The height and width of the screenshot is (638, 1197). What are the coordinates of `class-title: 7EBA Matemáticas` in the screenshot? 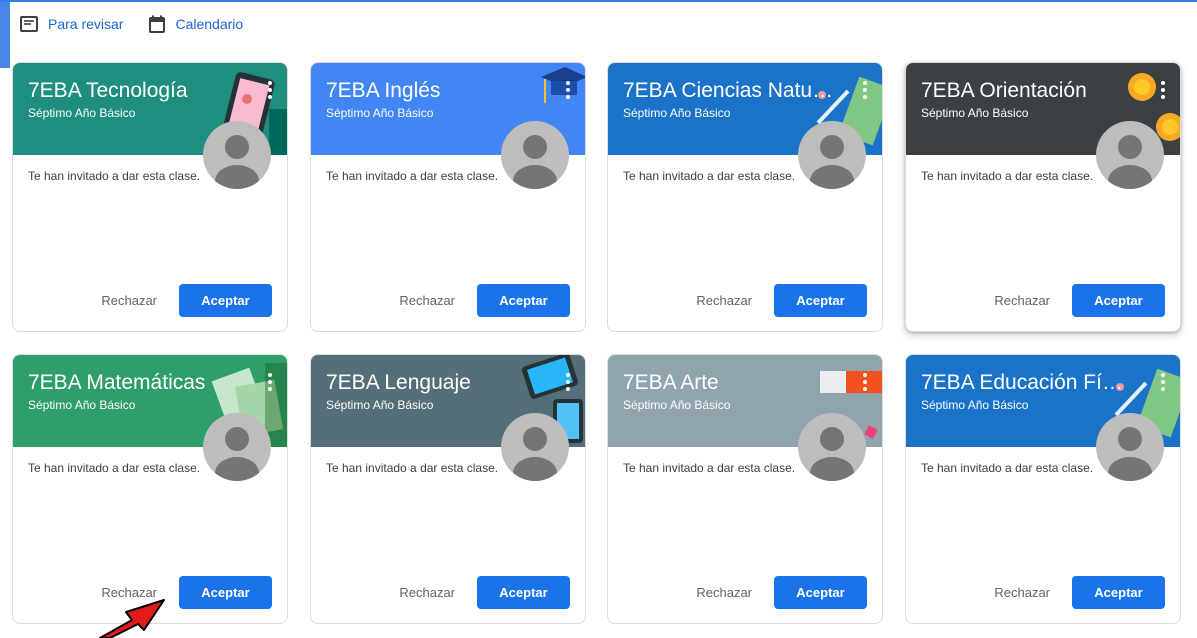 It's located at (116, 383).